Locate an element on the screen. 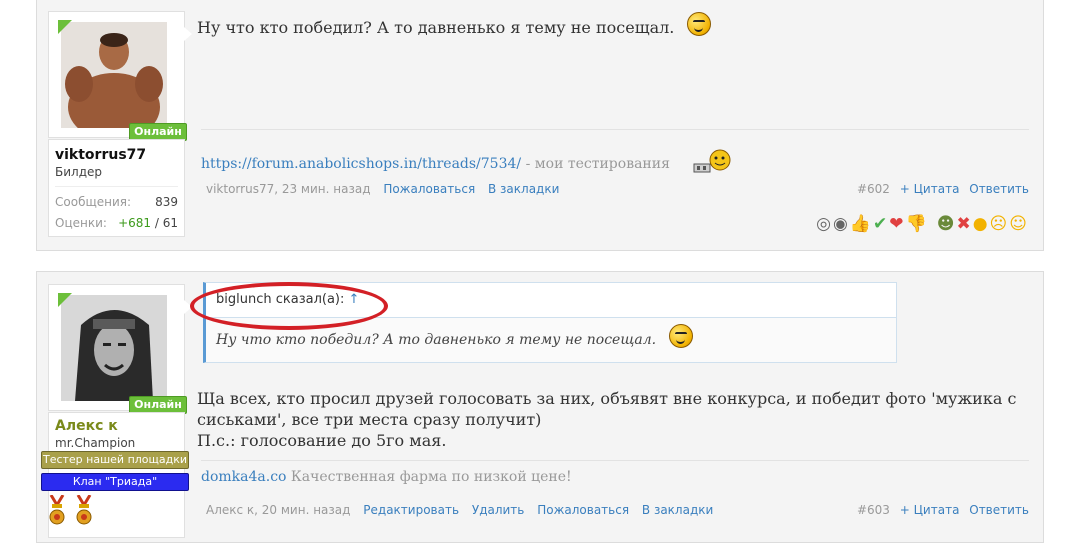 Image resolution: width=1080 pixels, height=543 pixels. messages-count: 839 is located at coordinates (166, 202).